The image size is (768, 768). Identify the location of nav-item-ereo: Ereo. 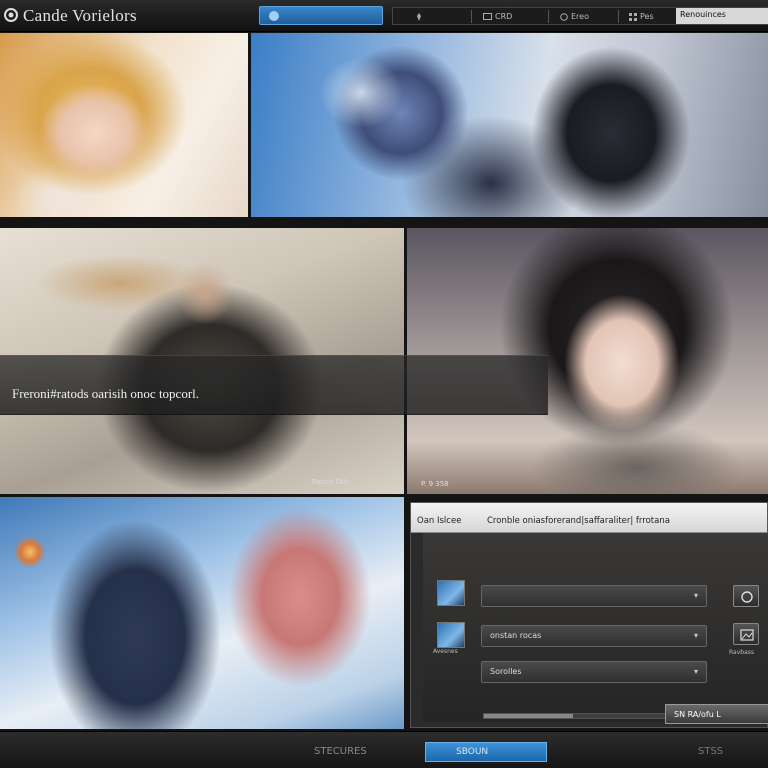
(574, 16).